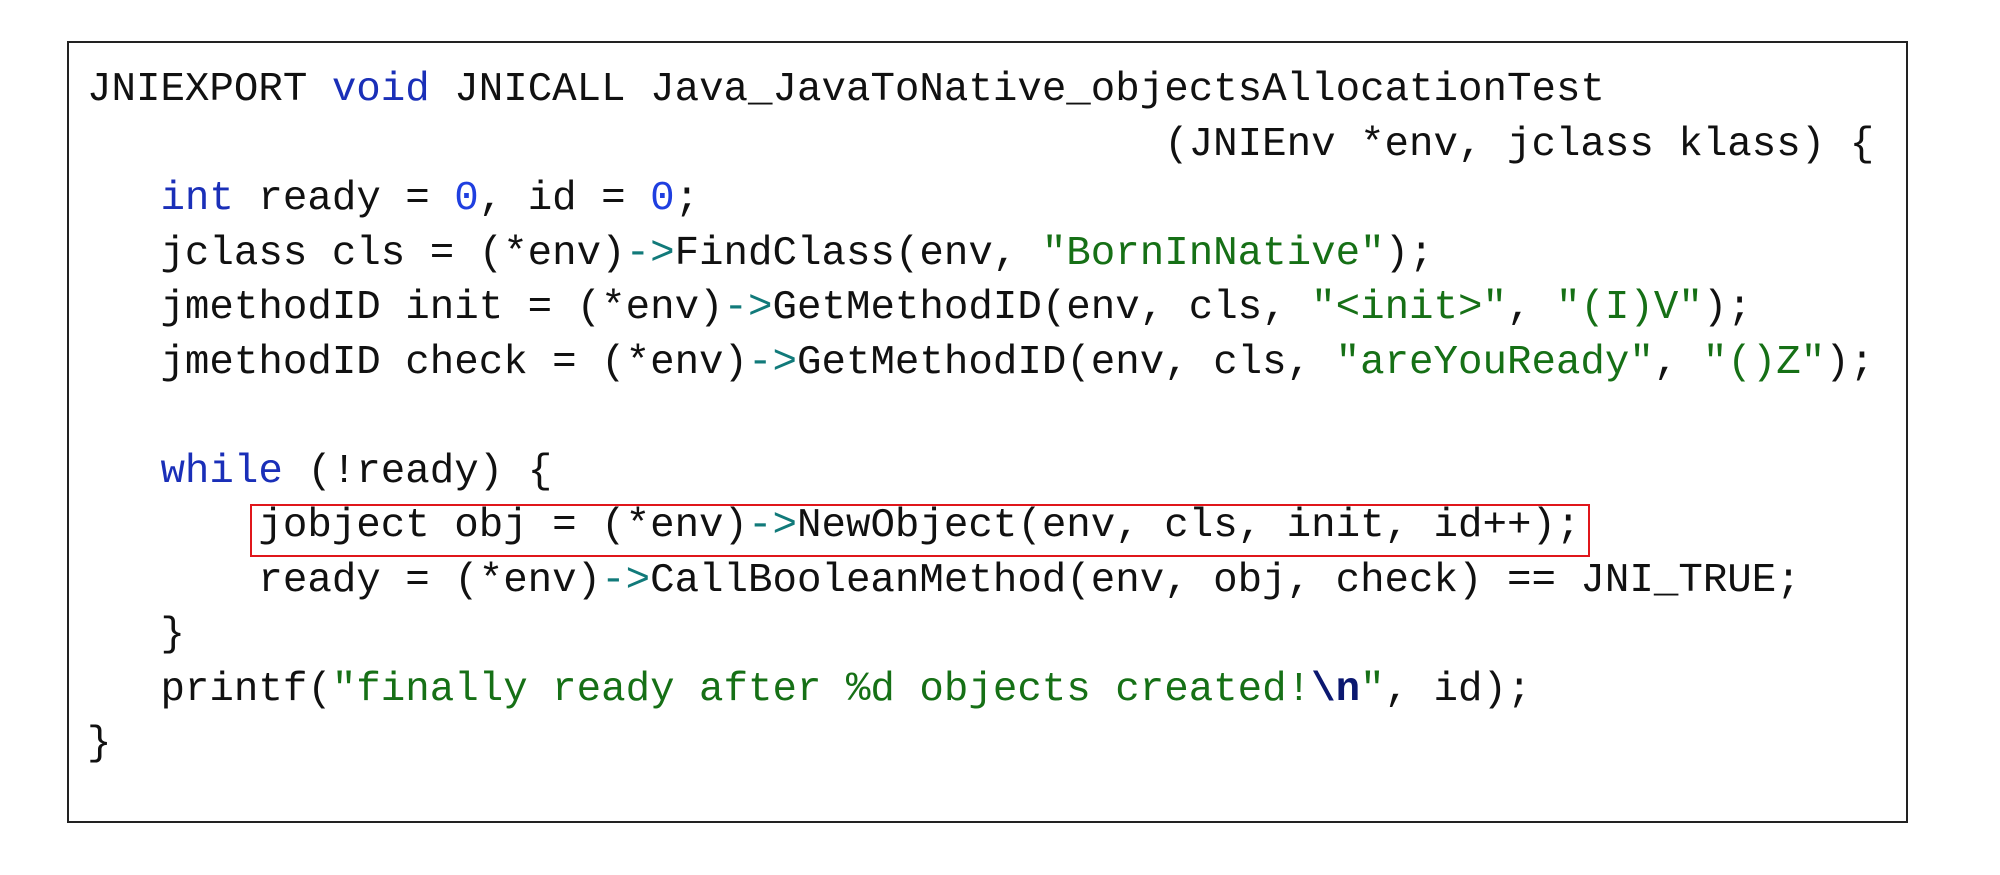 Image resolution: width=2000 pixels, height=875 pixels. What do you see at coordinates (417, 471) in the screenshot?
I see `code-token: (!ready) {` at bounding box center [417, 471].